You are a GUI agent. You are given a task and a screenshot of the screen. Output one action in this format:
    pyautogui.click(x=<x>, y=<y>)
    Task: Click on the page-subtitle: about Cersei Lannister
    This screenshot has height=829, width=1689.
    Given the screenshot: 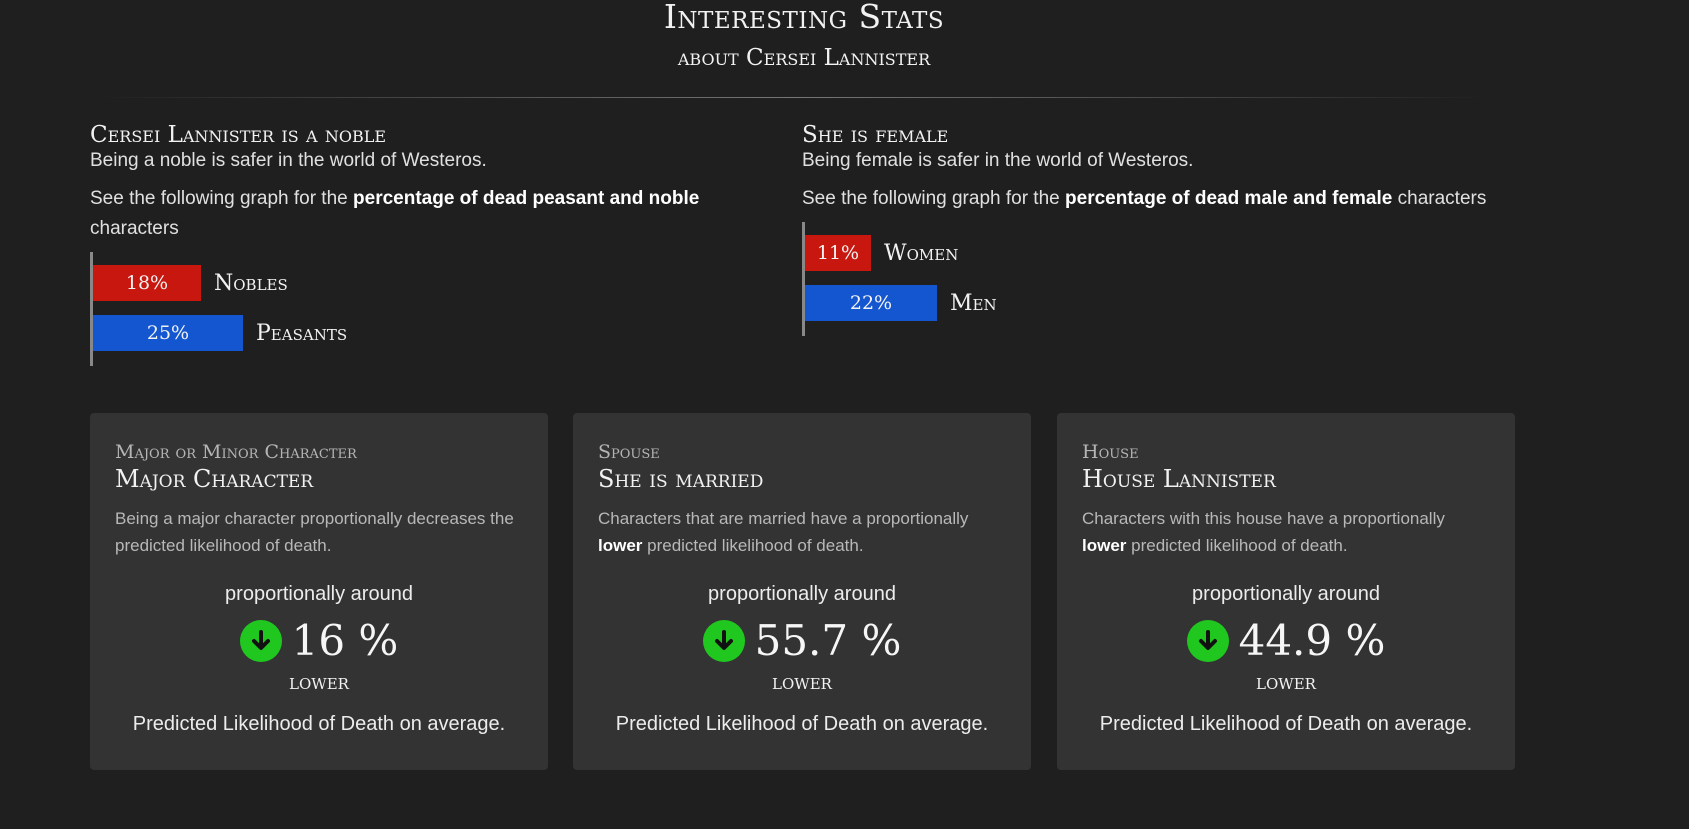 What is the action you would take?
    pyautogui.click(x=804, y=58)
    